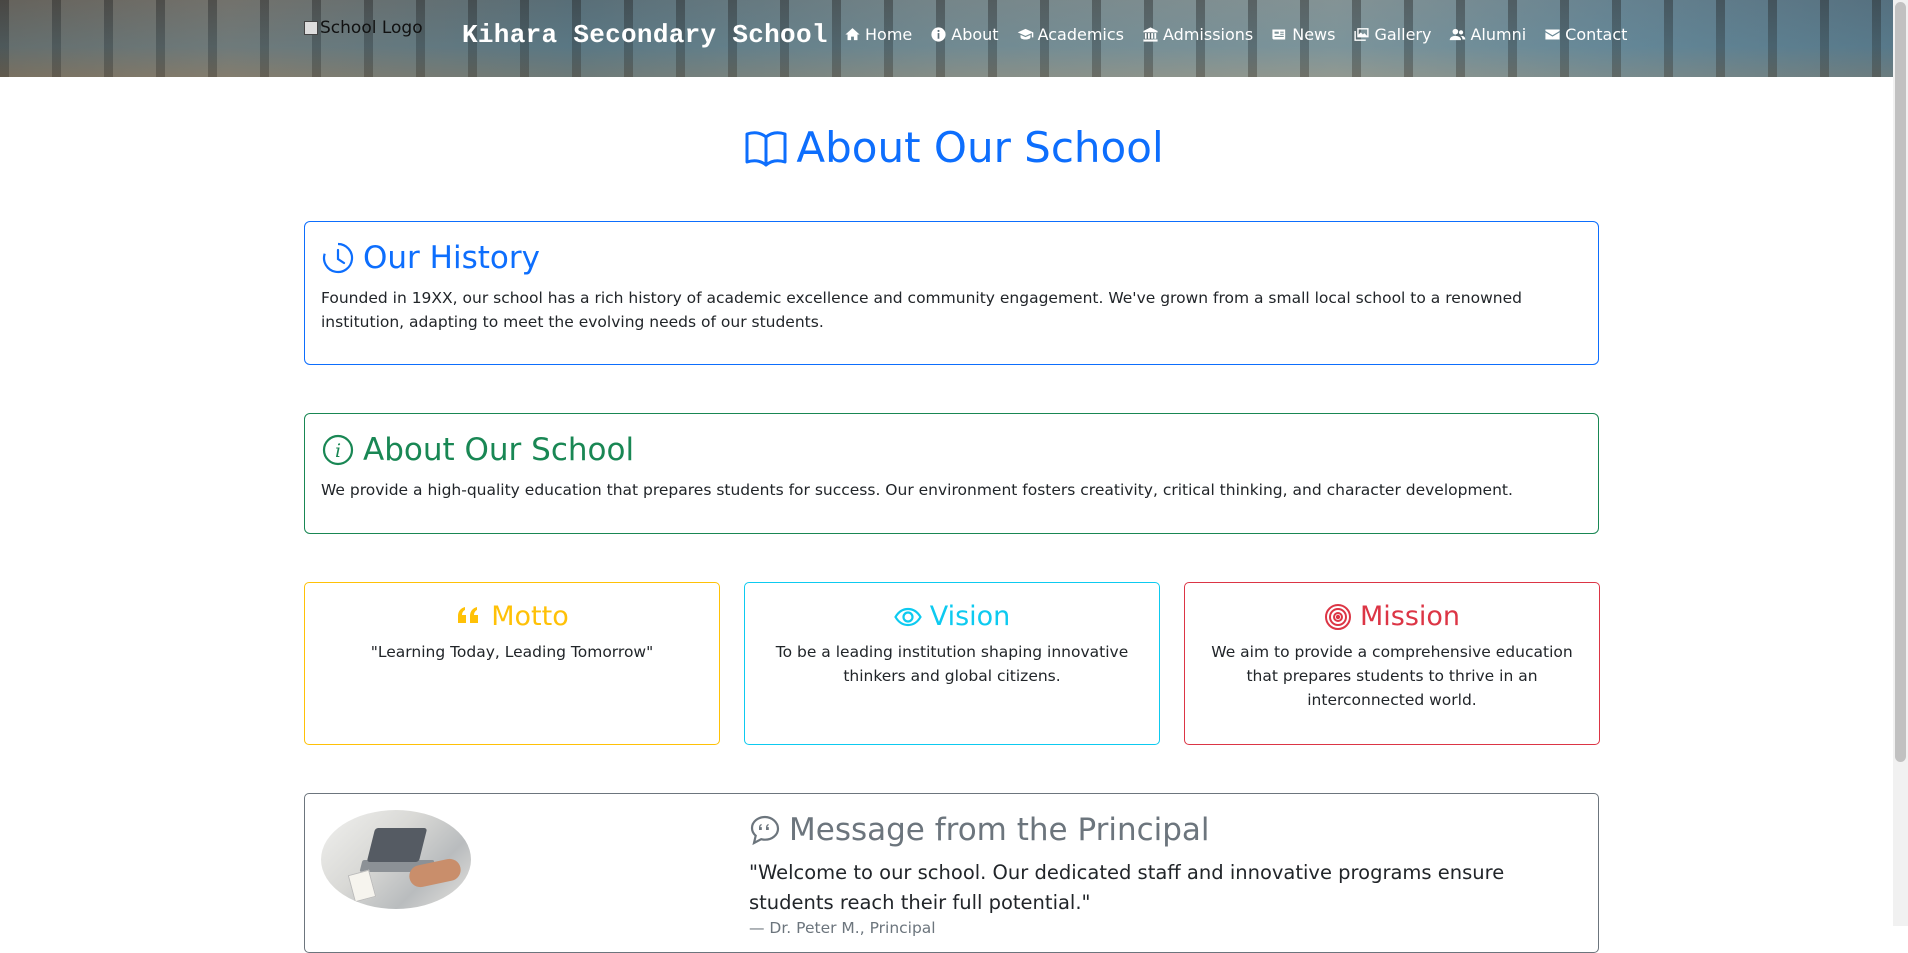  I want to click on nav-home-label: Home, so click(889, 34).